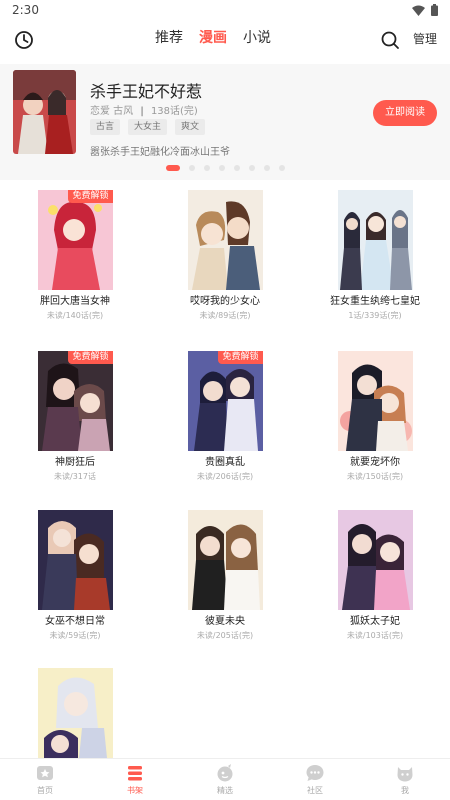  I want to click on comic-card: 狐妖太子妃 未读/103话(完), so click(375, 576).